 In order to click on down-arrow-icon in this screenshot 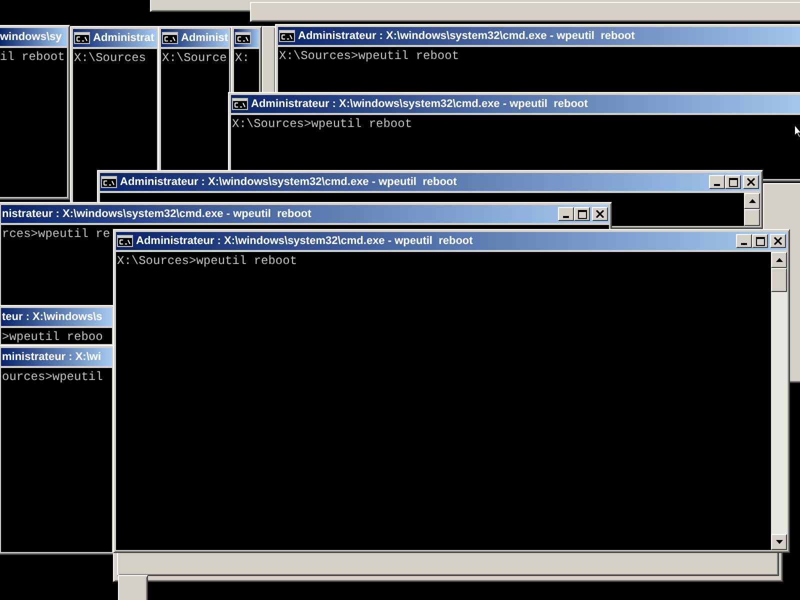, I will do `click(779, 542)`.